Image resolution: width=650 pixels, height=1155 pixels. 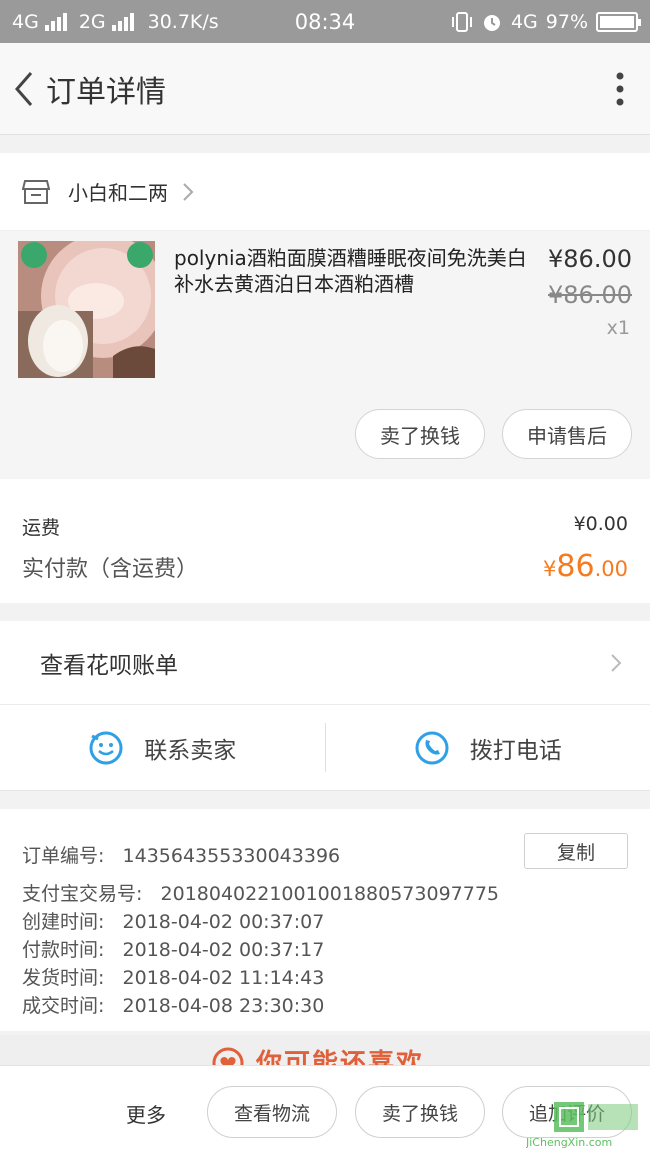 I want to click on product-quantity: x1, so click(x=618, y=328).